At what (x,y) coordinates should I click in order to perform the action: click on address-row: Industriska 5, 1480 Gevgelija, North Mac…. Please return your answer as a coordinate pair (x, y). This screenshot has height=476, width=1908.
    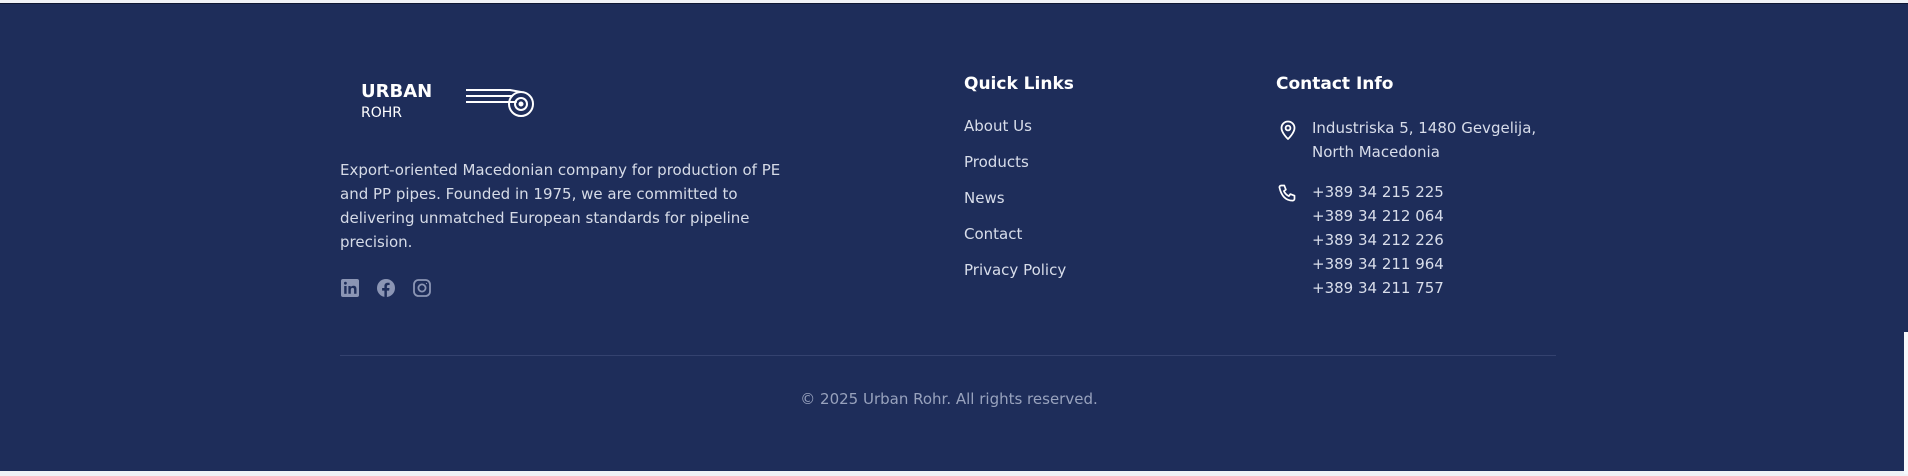
    Looking at the image, I should click on (1426, 140).